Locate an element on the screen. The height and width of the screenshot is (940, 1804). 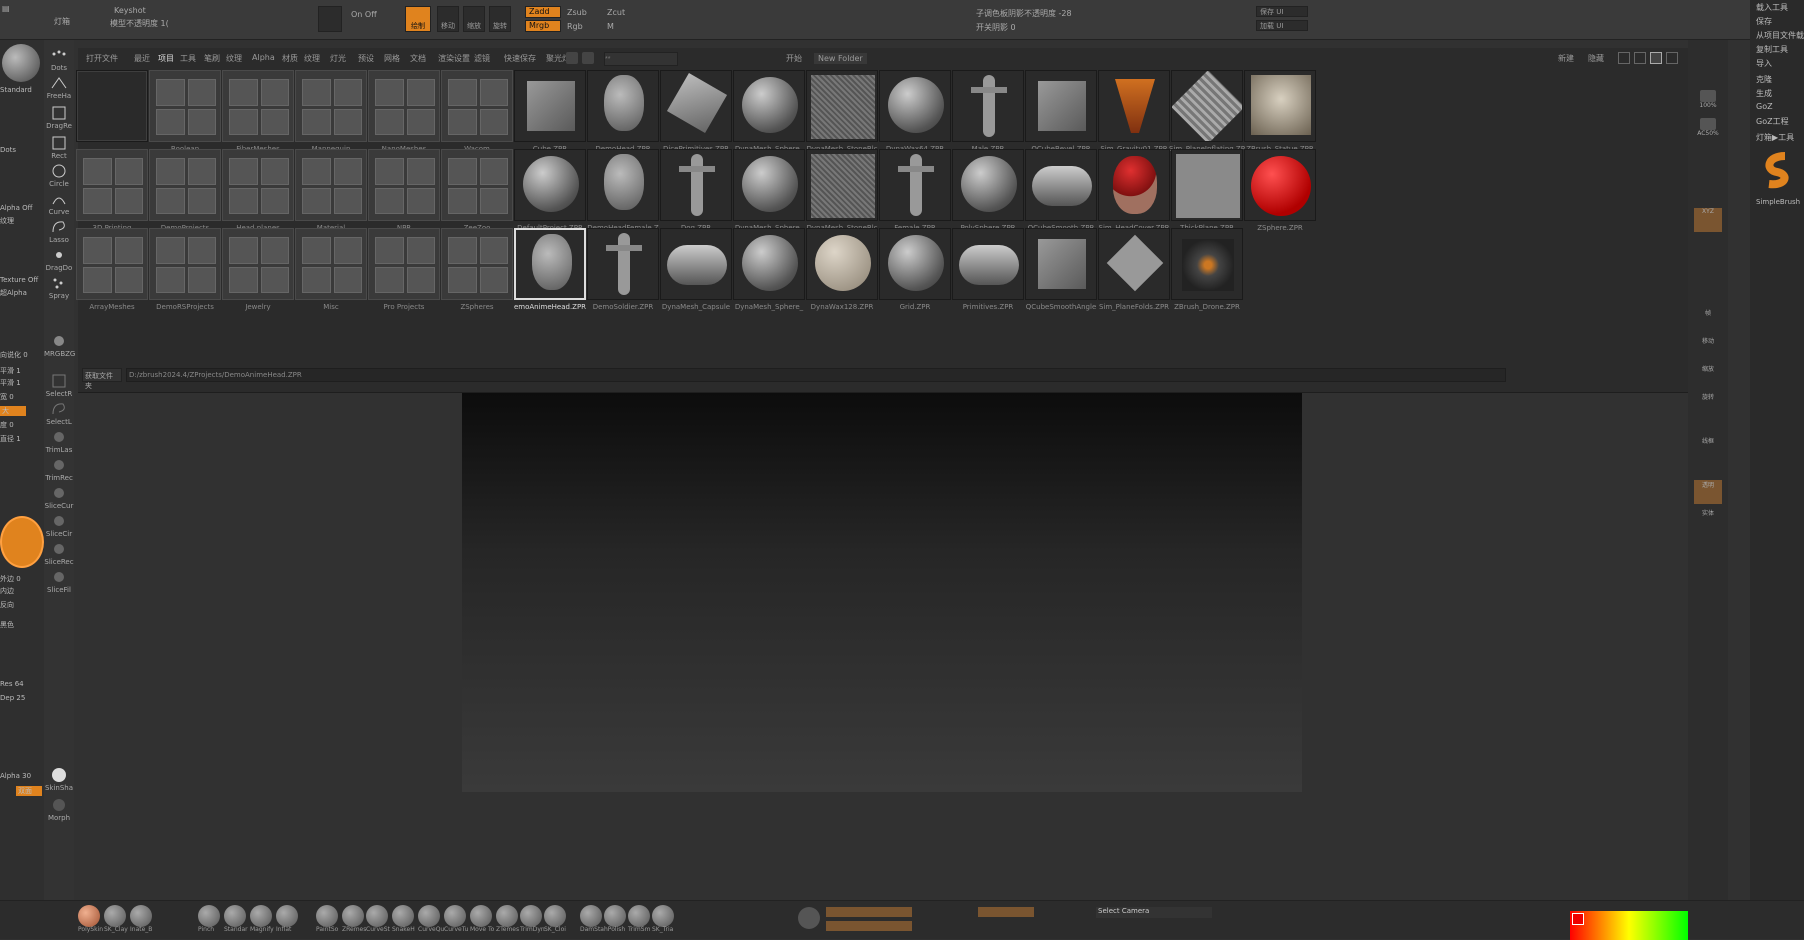
trim-rect: TrimRec is located at coordinates (59, 469).